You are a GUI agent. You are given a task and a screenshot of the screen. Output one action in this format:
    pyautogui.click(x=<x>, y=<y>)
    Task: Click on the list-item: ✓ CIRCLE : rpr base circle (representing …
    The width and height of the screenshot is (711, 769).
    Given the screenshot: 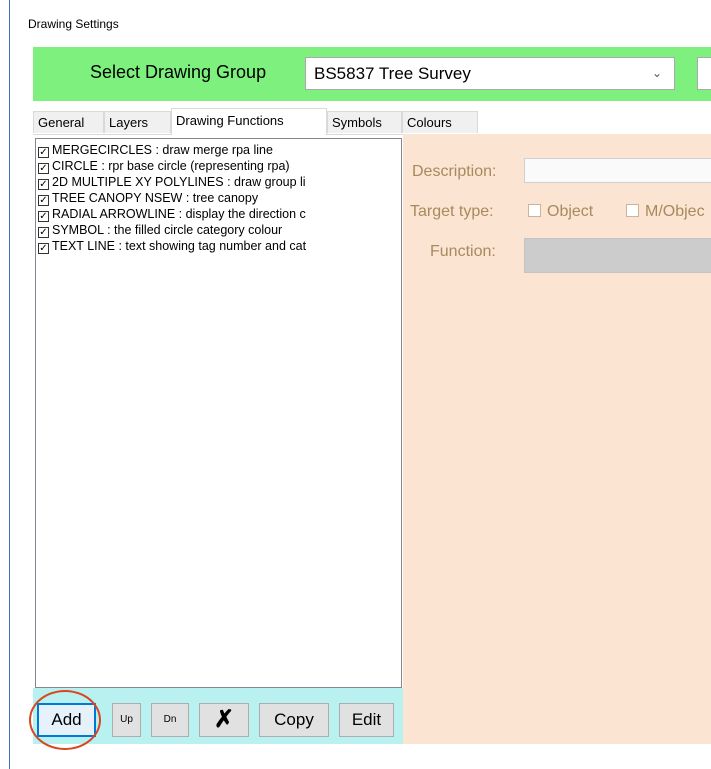 What is the action you would take?
    pyautogui.click(x=219, y=166)
    